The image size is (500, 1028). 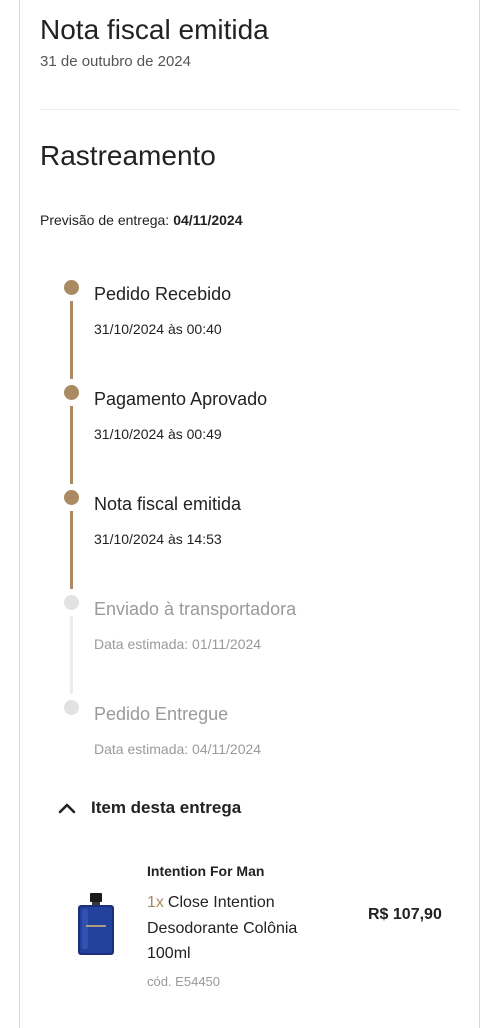 I want to click on items-toggle-button: Item desta entrega, so click(x=149, y=808).